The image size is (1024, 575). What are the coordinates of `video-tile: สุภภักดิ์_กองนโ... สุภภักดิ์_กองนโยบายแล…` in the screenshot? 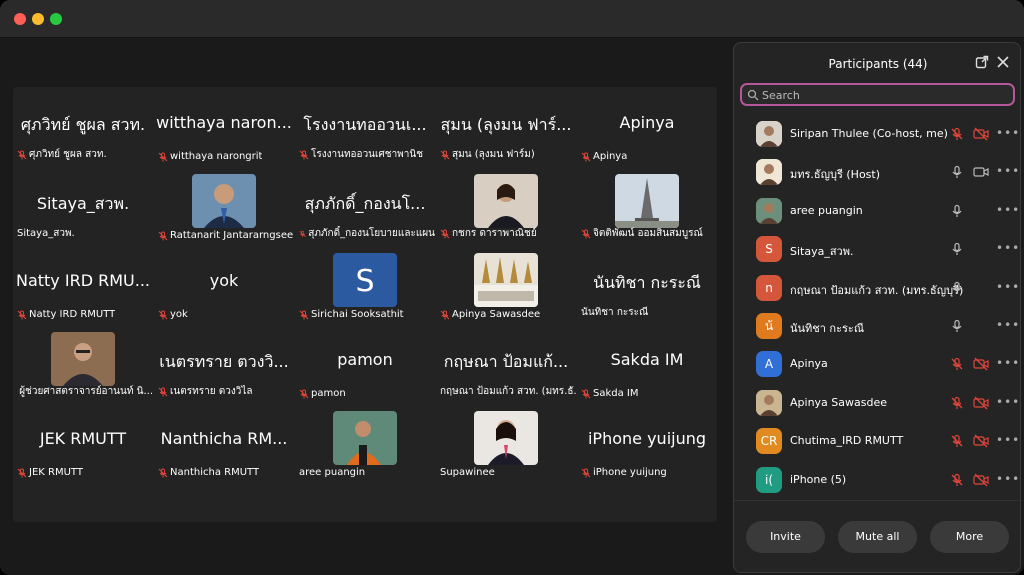 It's located at (365, 205).